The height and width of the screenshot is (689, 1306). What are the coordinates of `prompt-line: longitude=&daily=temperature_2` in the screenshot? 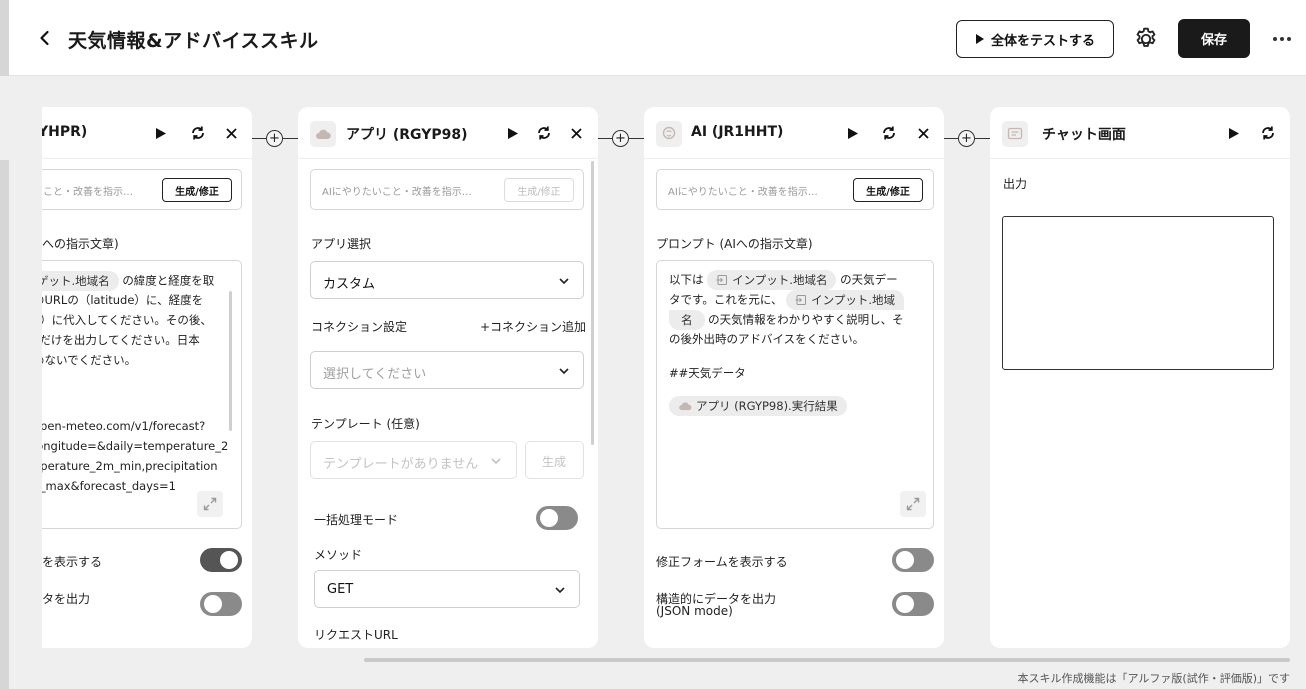 It's located at (135, 446).